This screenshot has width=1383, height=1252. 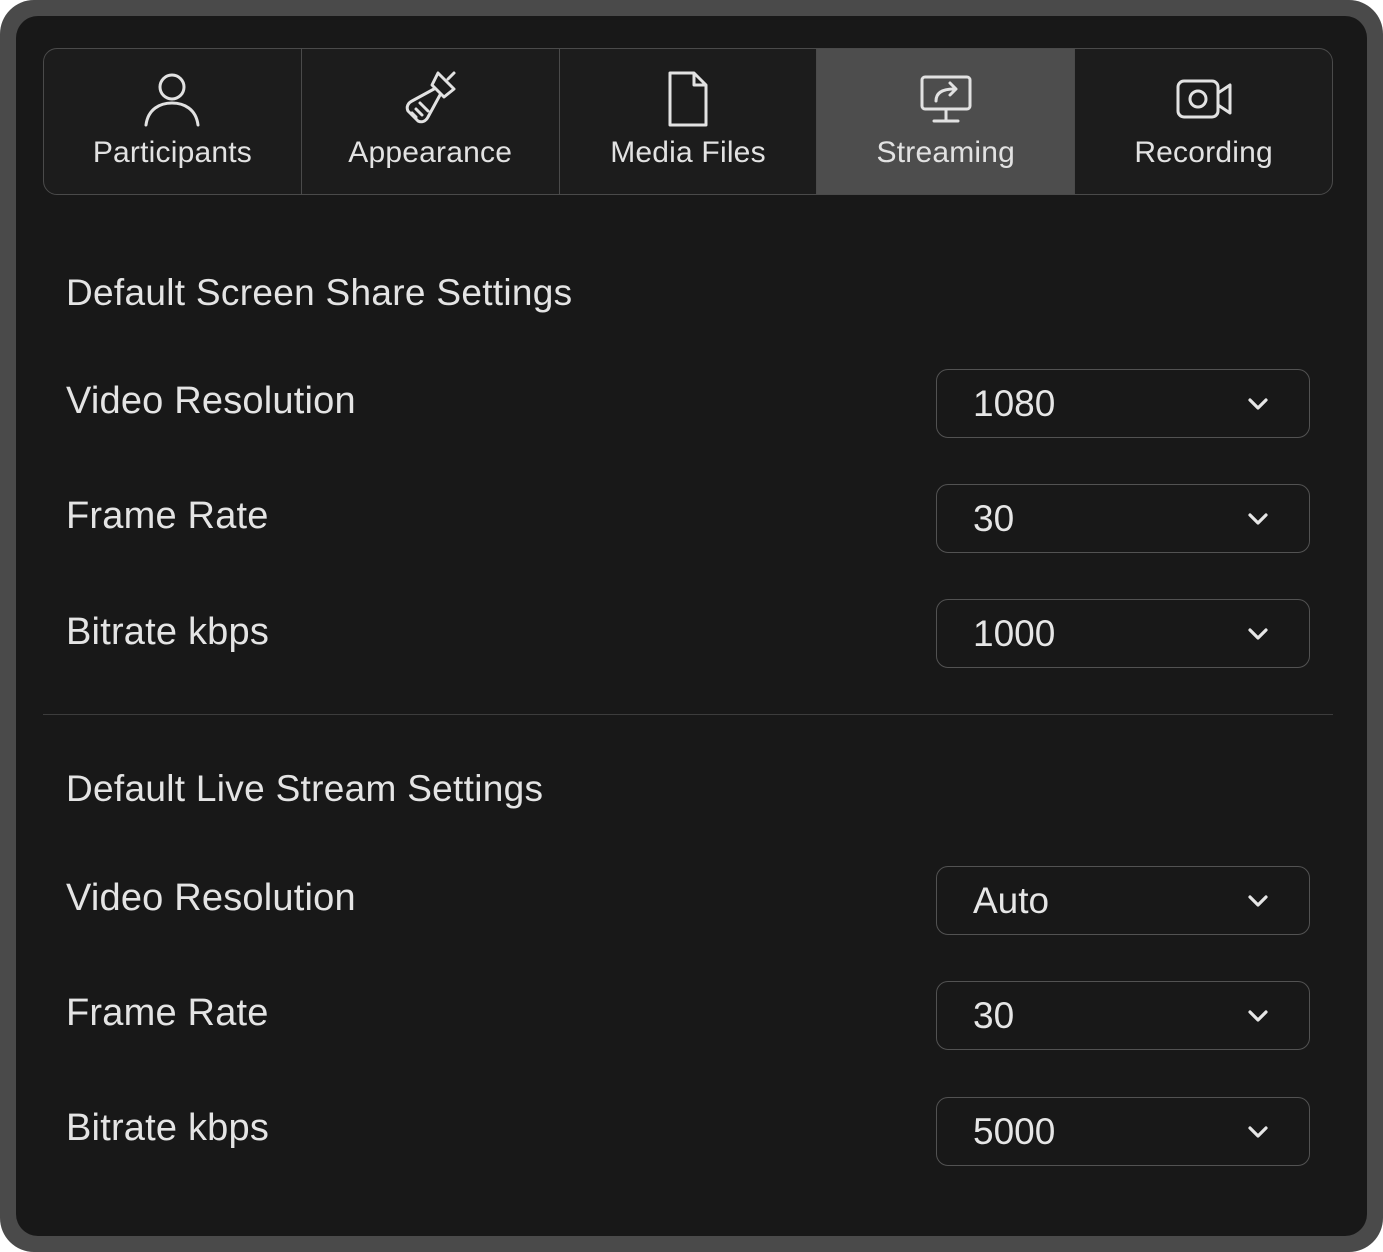 What do you see at coordinates (1123, 633) in the screenshot?
I see `screen-share-bitrate-select: 1000` at bounding box center [1123, 633].